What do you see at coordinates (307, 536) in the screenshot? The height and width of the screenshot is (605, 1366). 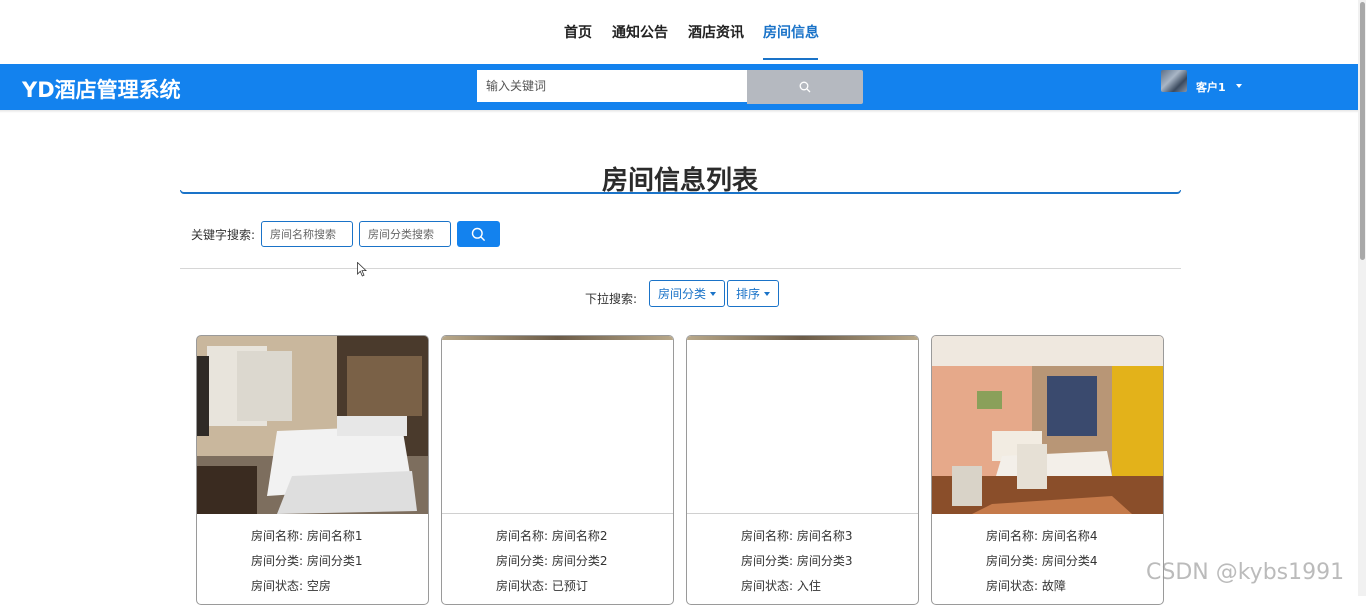 I see `room-name: 房间名称: 房间名称1` at bounding box center [307, 536].